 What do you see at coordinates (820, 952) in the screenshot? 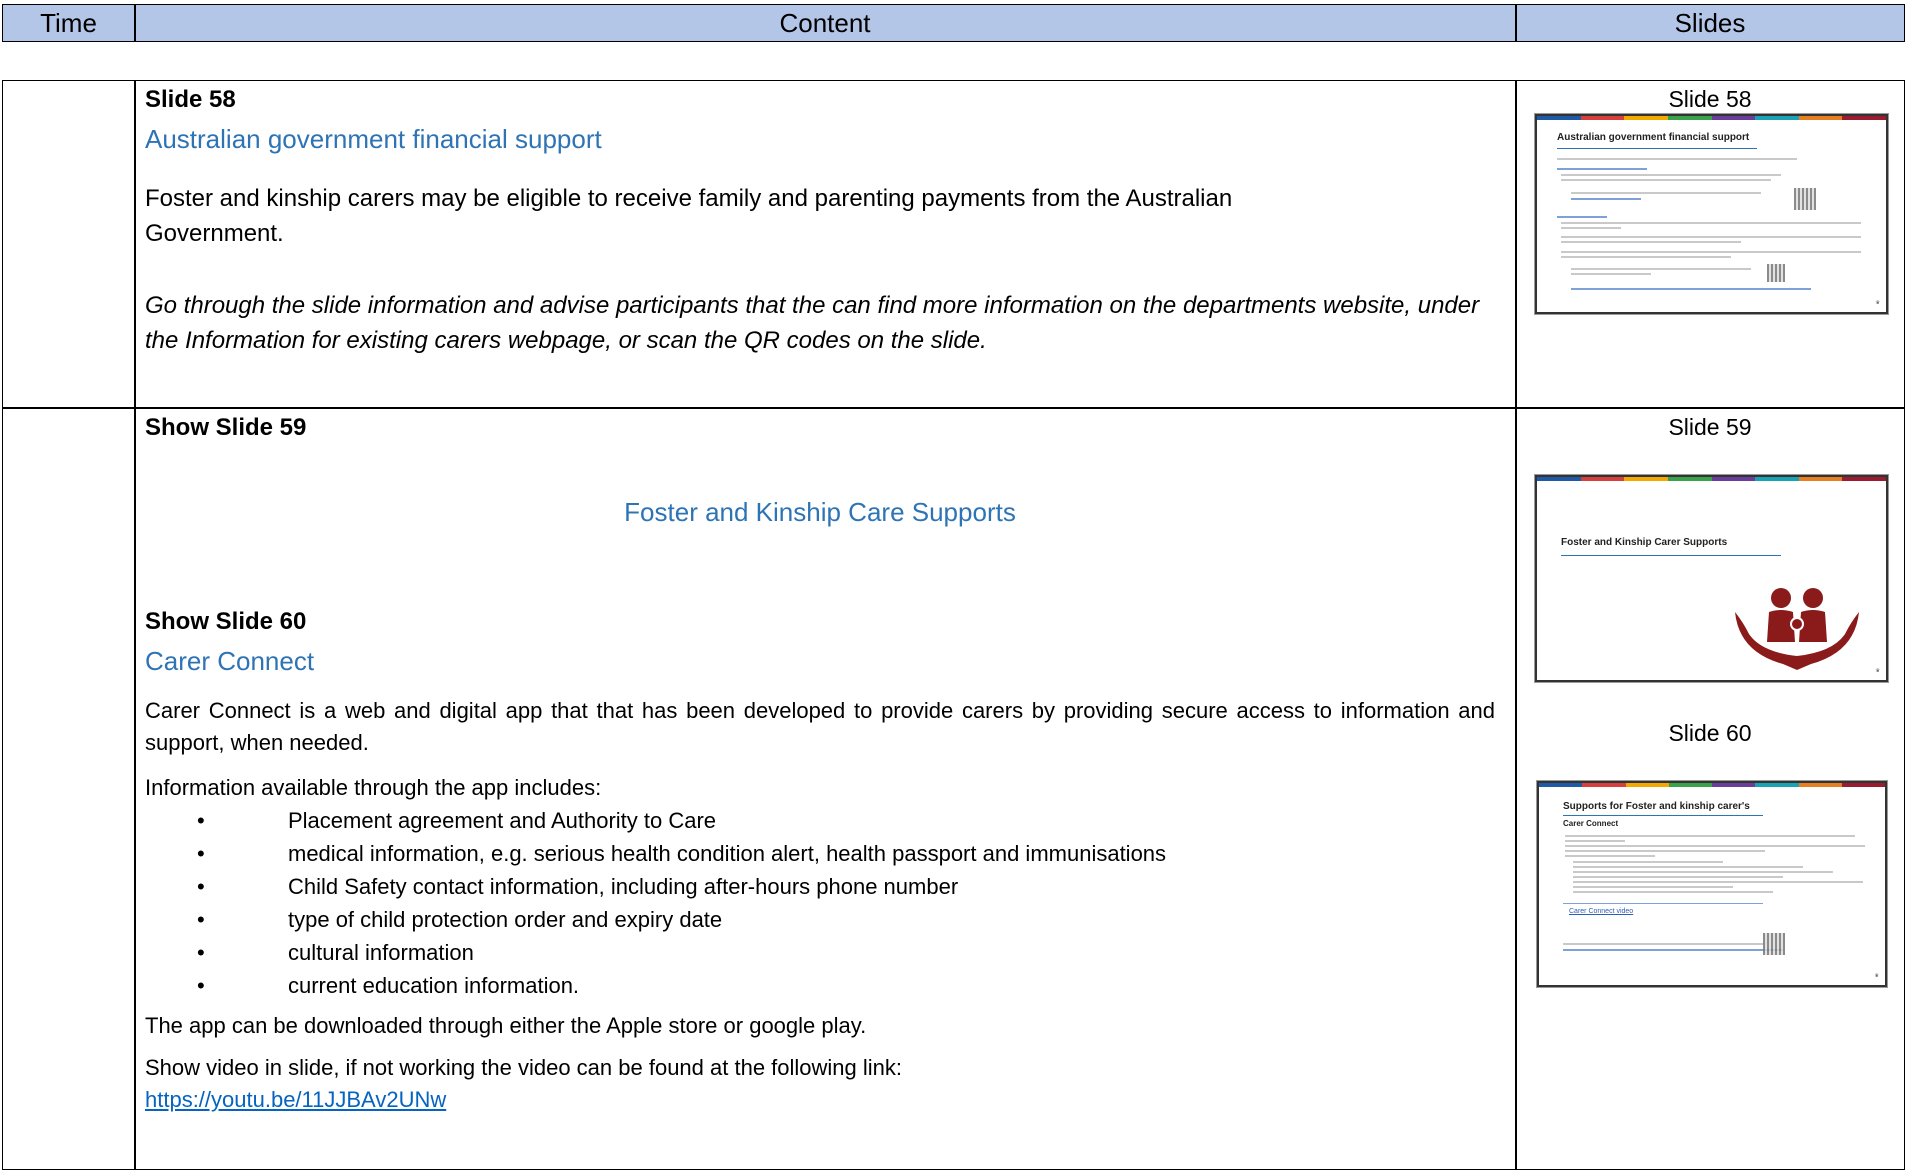
I see `list-item: • cultural information` at bounding box center [820, 952].